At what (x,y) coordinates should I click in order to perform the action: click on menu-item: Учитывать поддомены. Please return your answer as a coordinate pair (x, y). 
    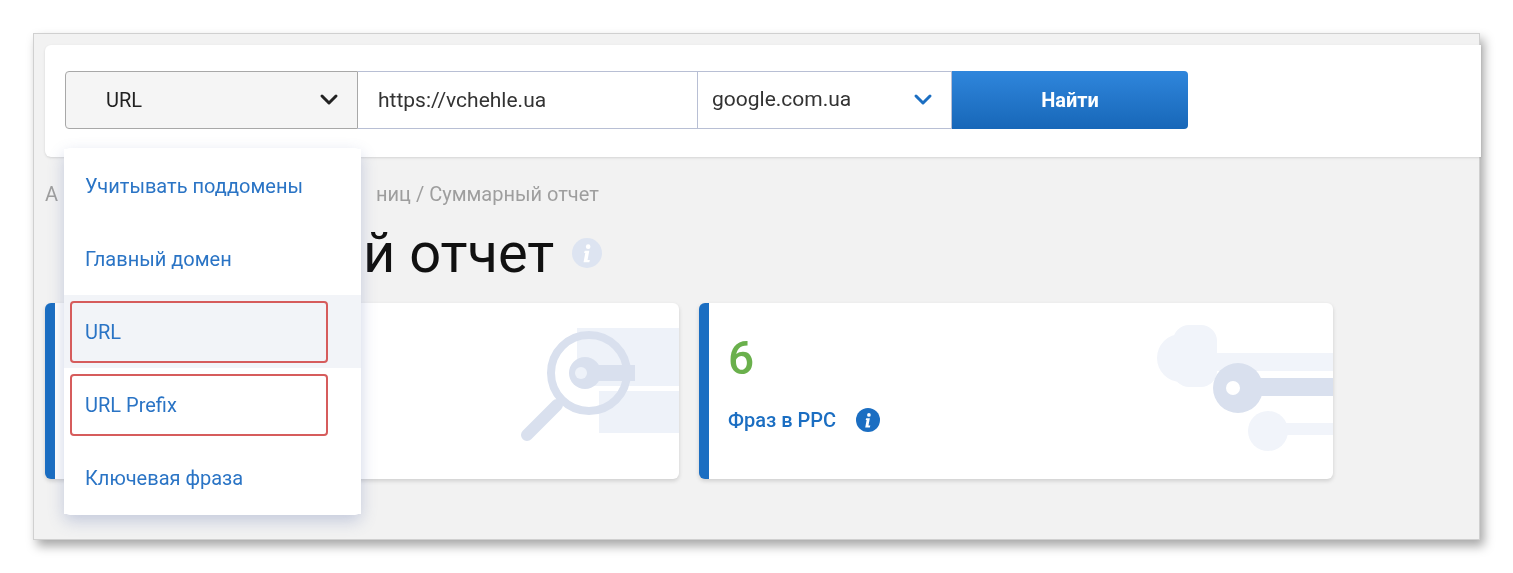
    Looking at the image, I should click on (199, 185).